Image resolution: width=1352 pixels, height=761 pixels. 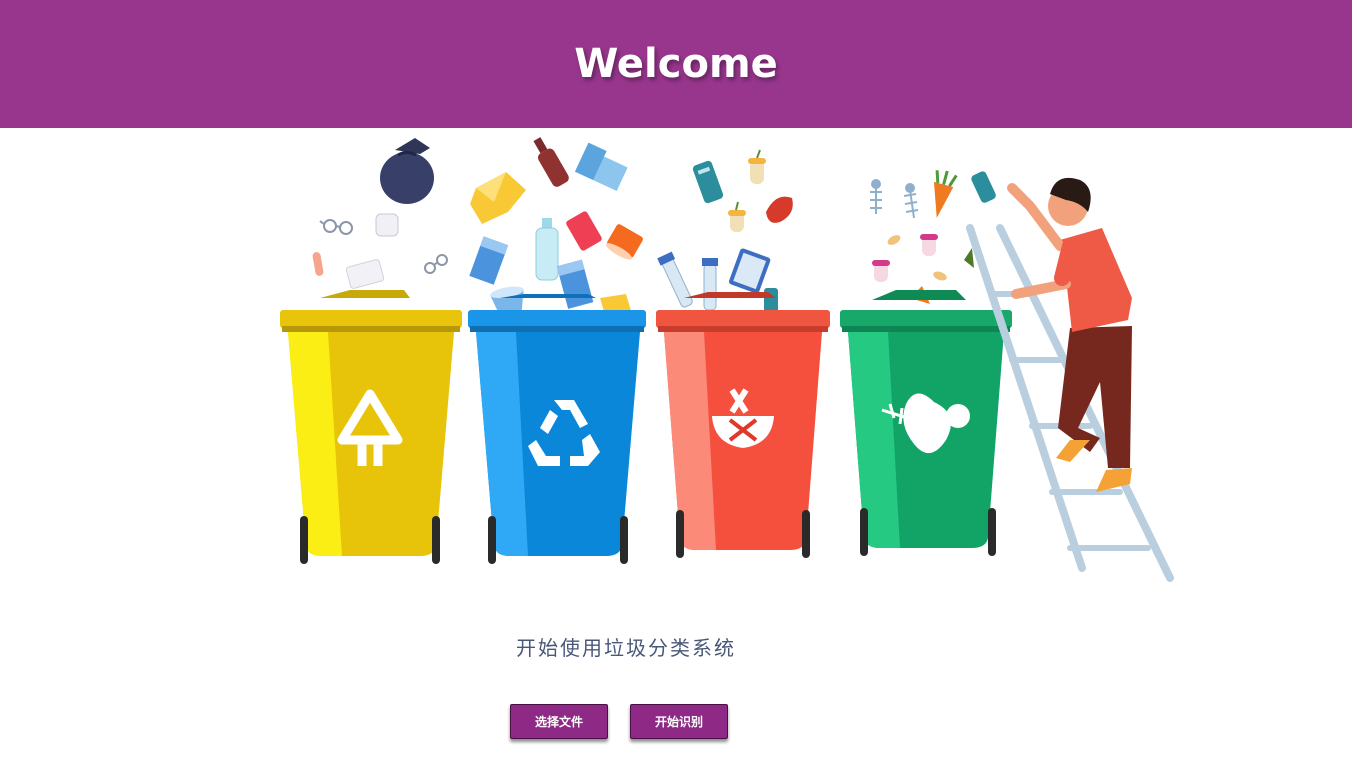 What do you see at coordinates (624, 242) in the screenshot?
I see `cup-icon` at bounding box center [624, 242].